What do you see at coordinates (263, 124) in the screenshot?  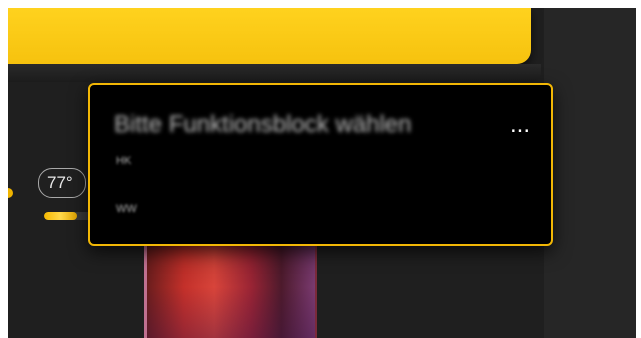 I see `popup-title: Bitte Funktionsblock wählen` at bounding box center [263, 124].